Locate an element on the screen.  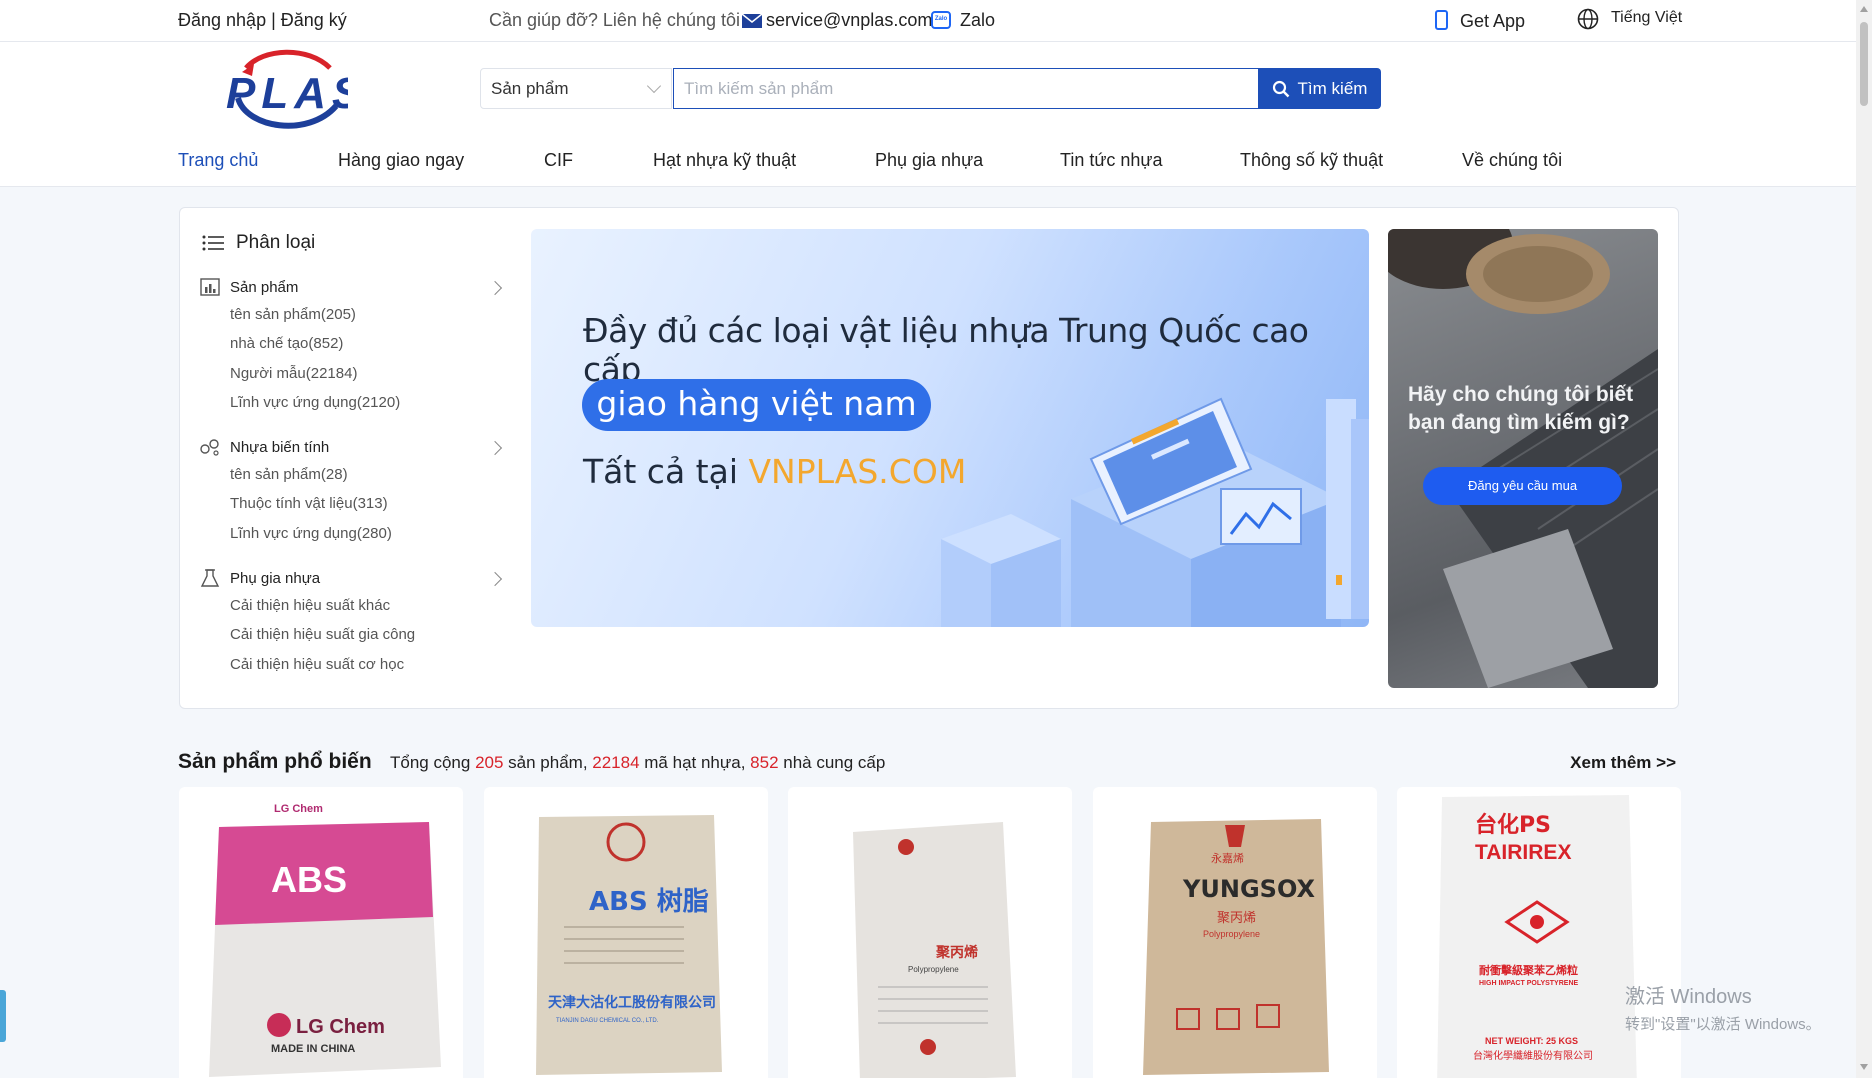
card-footer: 耐衝擊級聚苯乙烯粒 is located at coordinates (1528, 970).